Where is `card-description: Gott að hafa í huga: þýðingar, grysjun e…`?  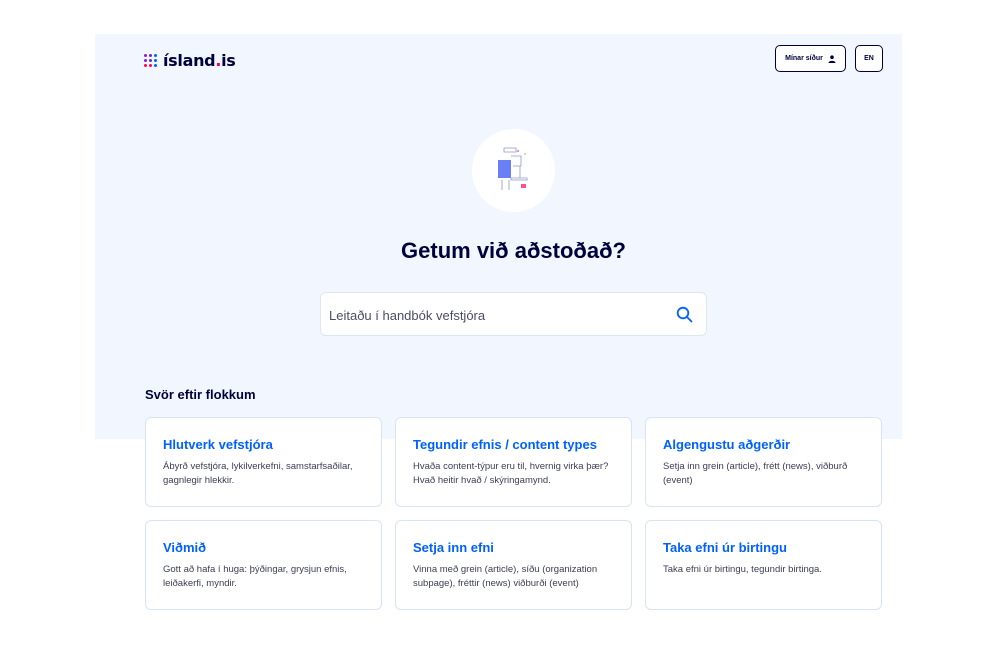 card-description: Gott að hafa í huga: þýðingar, grysjun e… is located at coordinates (255, 576).